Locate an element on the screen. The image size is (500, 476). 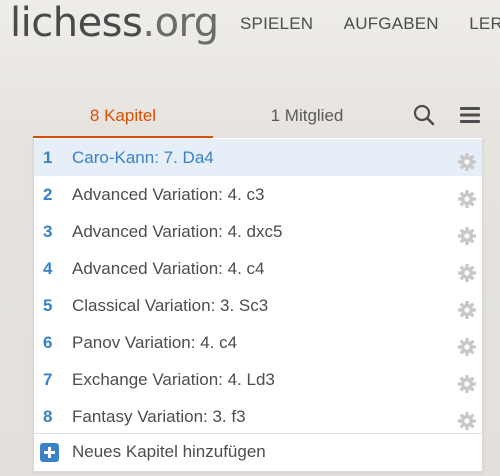
chapter-item: 2 Advanced Variation: 4. c3 is located at coordinates (258, 194).